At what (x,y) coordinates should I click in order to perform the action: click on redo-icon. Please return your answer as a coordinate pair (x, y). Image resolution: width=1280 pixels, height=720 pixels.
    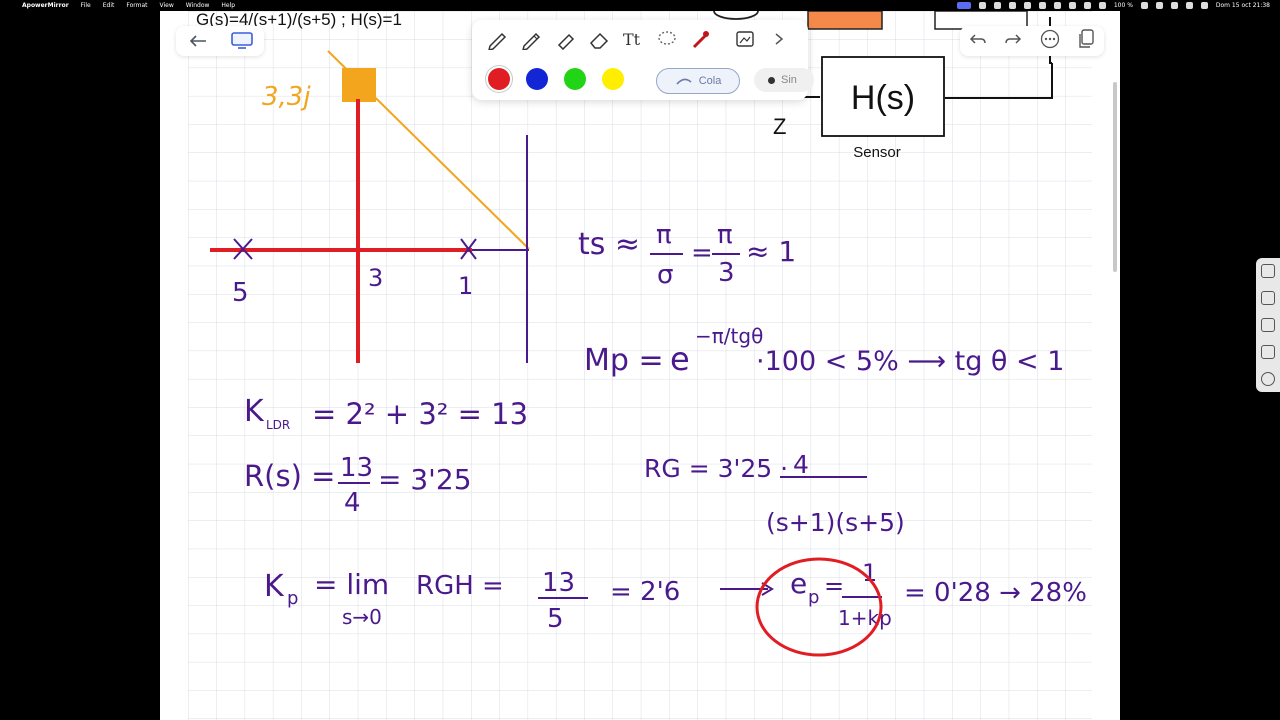
    Looking at the image, I should click on (1013, 38).